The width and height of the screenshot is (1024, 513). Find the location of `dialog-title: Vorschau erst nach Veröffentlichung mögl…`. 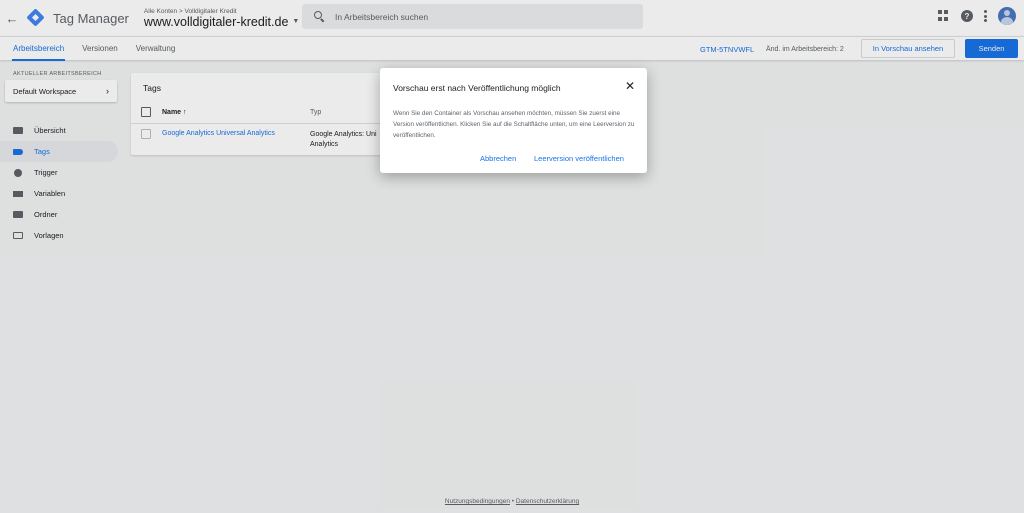

dialog-title: Vorschau erst nach Veröffentlichung mögl… is located at coordinates (477, 88).